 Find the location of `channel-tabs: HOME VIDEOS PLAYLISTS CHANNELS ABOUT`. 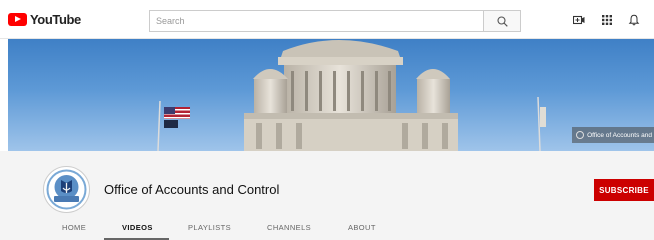

channel-tabs: HOME VIDEOS PLAYLISTS CHANNELS ABOUT is located at coordinates (327, 229).